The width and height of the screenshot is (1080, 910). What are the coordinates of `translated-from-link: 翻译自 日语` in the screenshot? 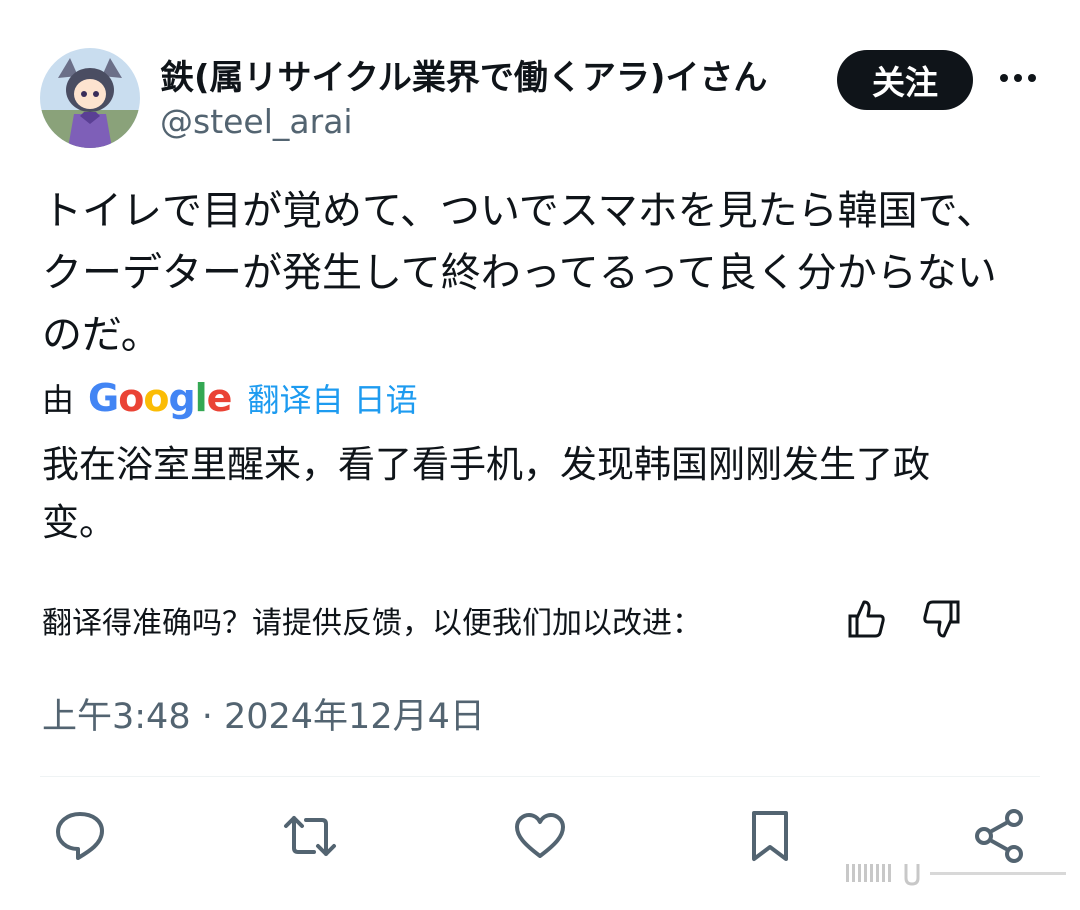 It's located at (332, 398).